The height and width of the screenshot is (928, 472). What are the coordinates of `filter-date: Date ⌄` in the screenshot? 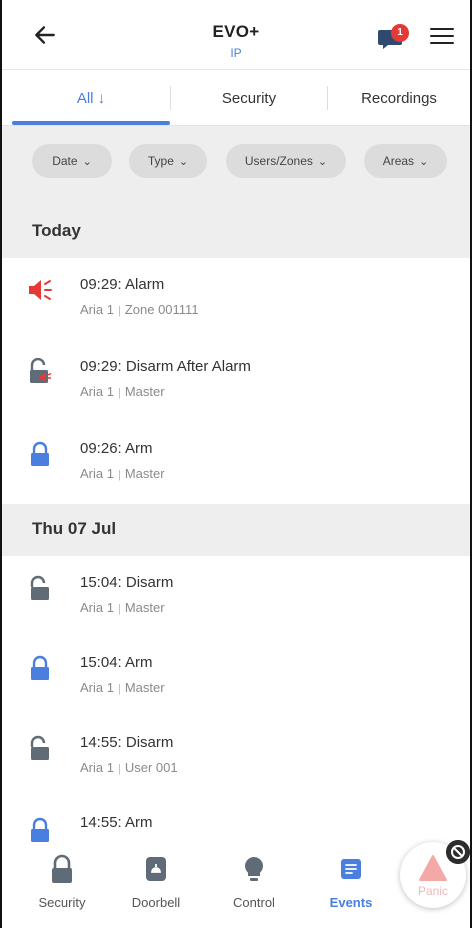 It's located at (72, 161).